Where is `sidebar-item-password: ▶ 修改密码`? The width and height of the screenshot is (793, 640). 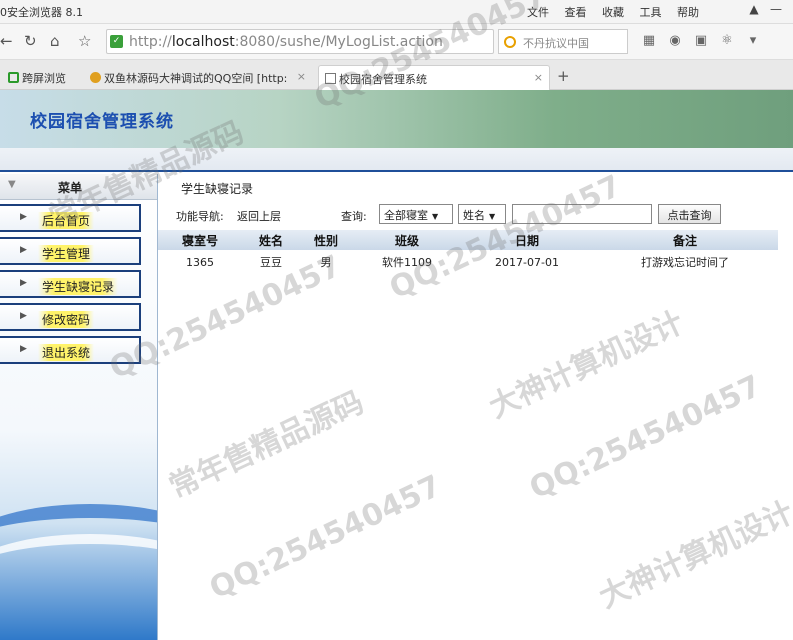 sidebar-item-password: ▶ 修改密码 is located at coordinates (70, 317).